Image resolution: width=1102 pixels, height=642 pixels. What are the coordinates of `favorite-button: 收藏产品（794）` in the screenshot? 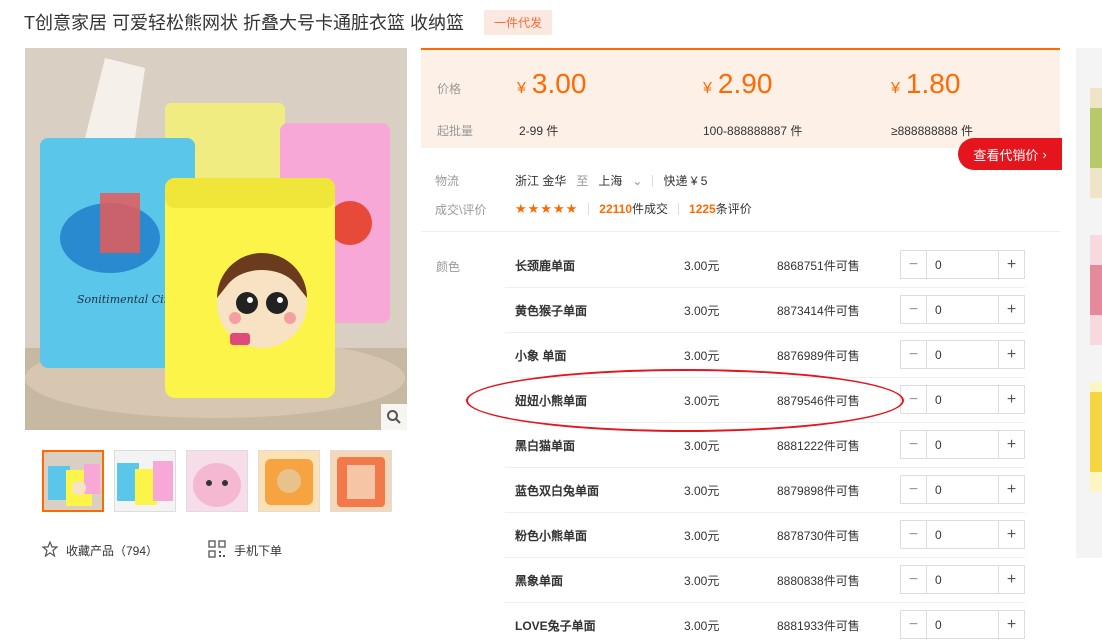 It's located at (100, 550).